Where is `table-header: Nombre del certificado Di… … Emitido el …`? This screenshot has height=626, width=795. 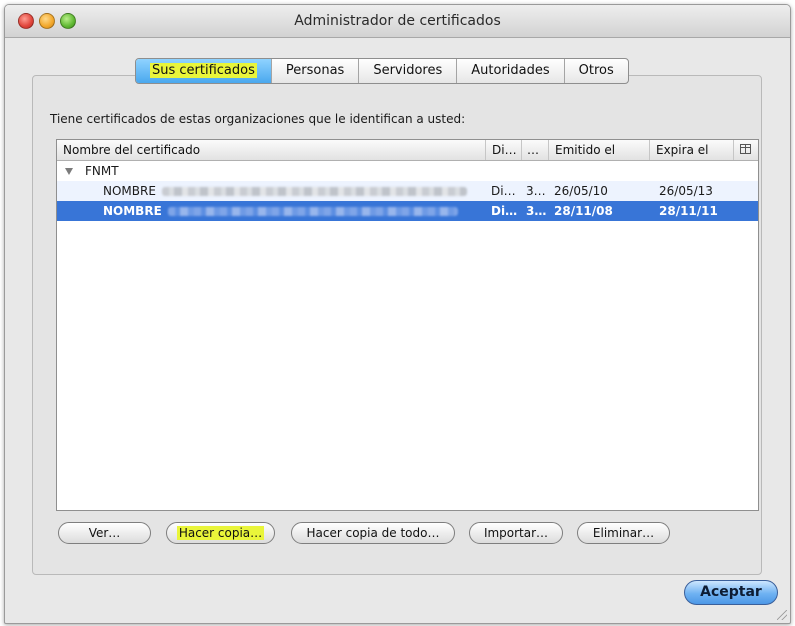 table-header: Nombre del certificado Di… … Emitido el … is located at coordinates (407, 150).